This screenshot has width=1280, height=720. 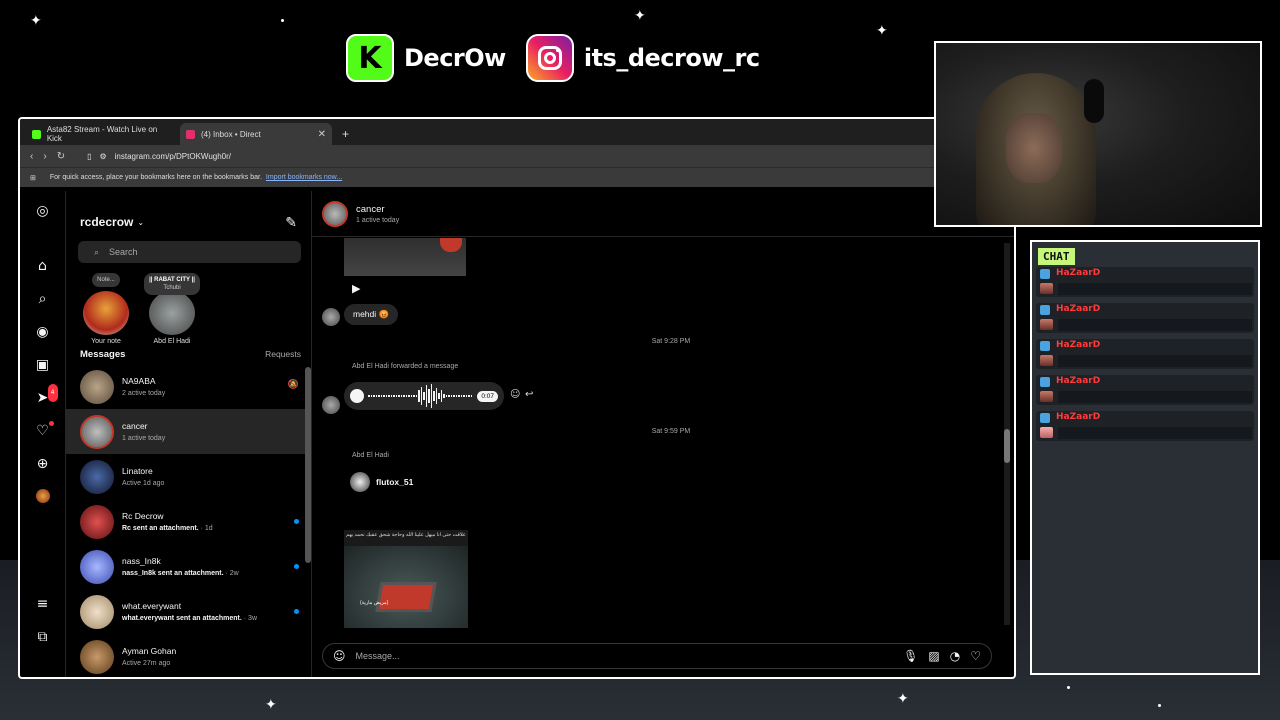 I want to click on conversation-name: what.everywant, so click(x=152, y=606).